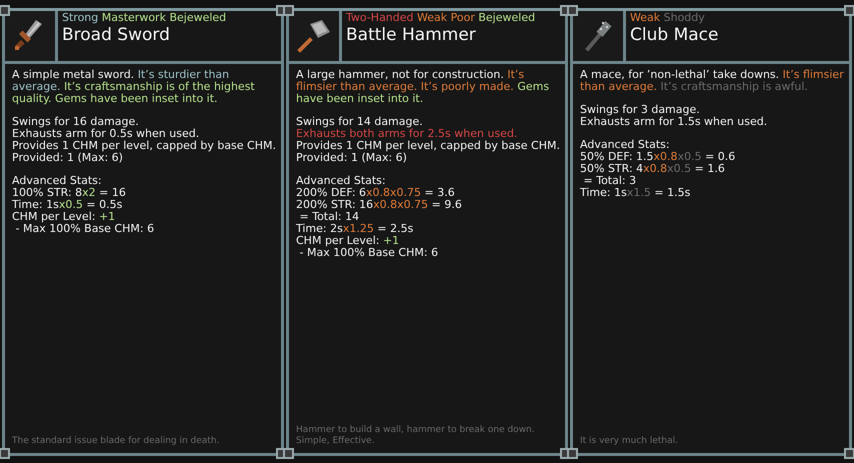  Describe the element at coordinates (653, 169) in the screenshot. I see `stat-line: 50% STR: 4x0.8x0.5 = 1.6` at that location.